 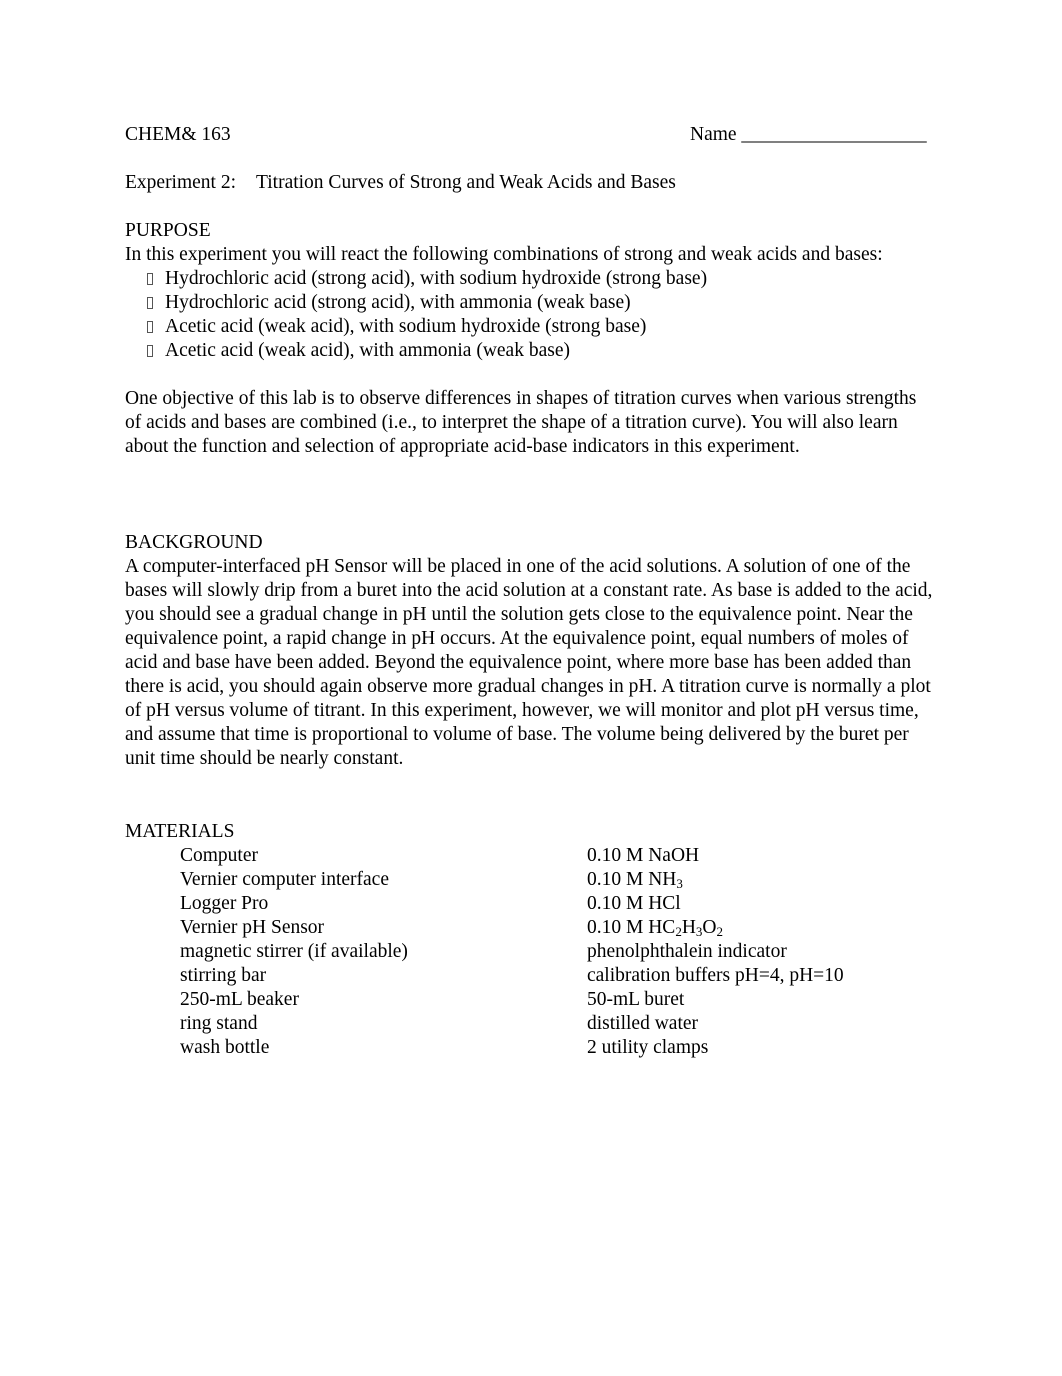 I want to click on reagent-item: distilled water, so click(x=643, y=1023).